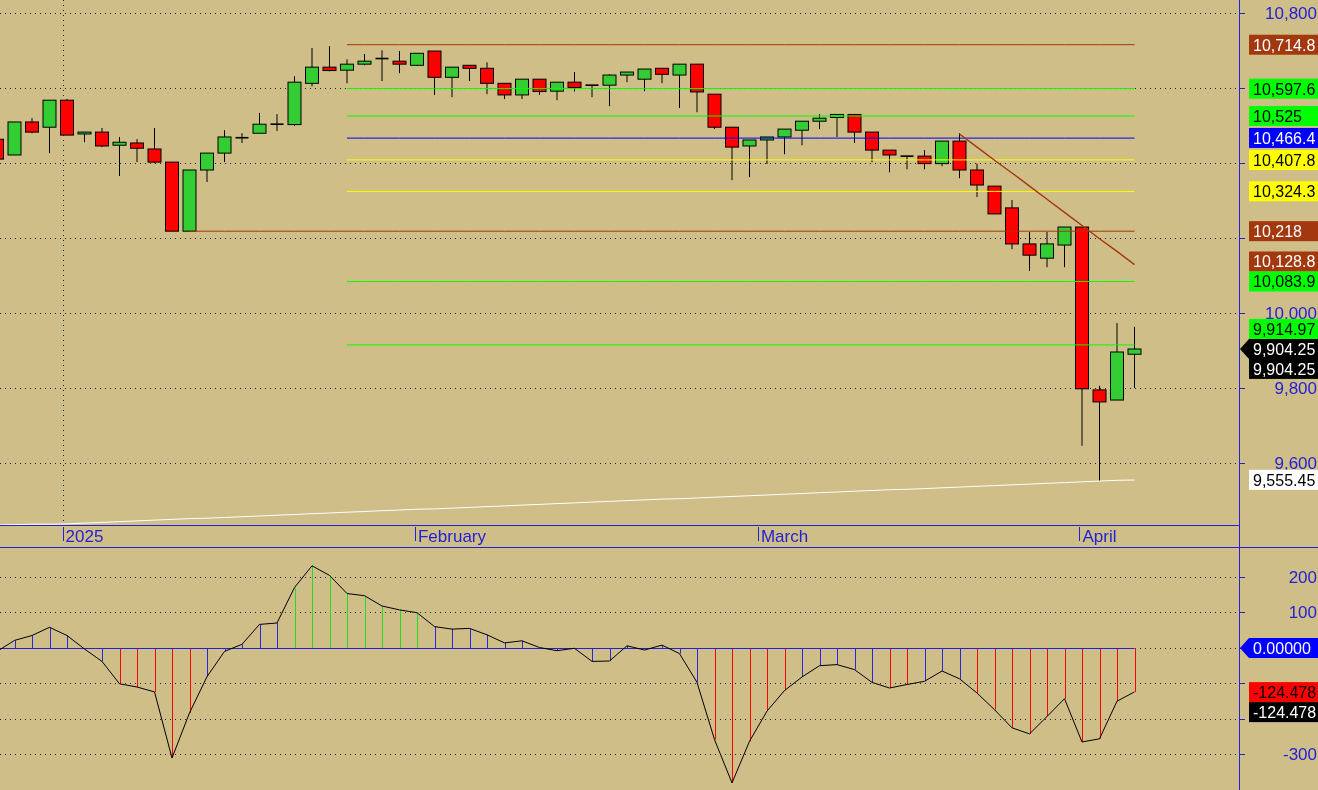  I want to click on value-tag: 10,324.3, so click(1283, 191).